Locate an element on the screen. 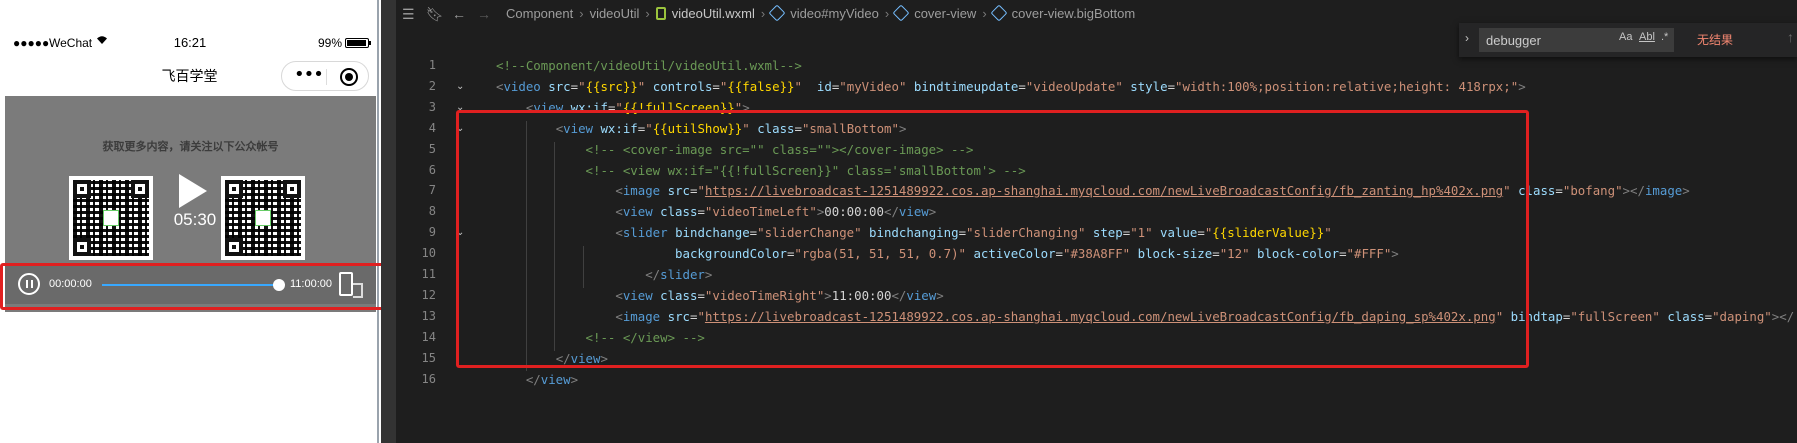 The height and width of the screenshot is (443, 1797). wifi-icon is located at coordinates (102, 41).